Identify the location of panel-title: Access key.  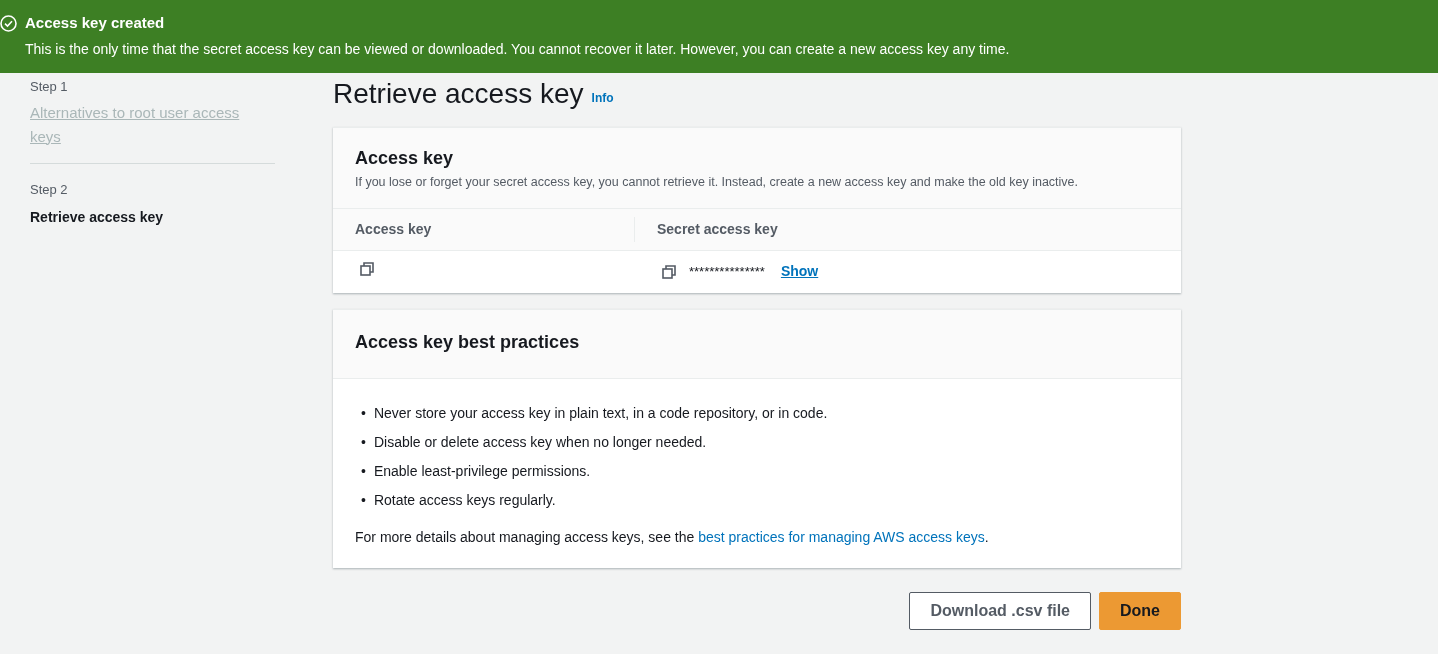
(405, 158).